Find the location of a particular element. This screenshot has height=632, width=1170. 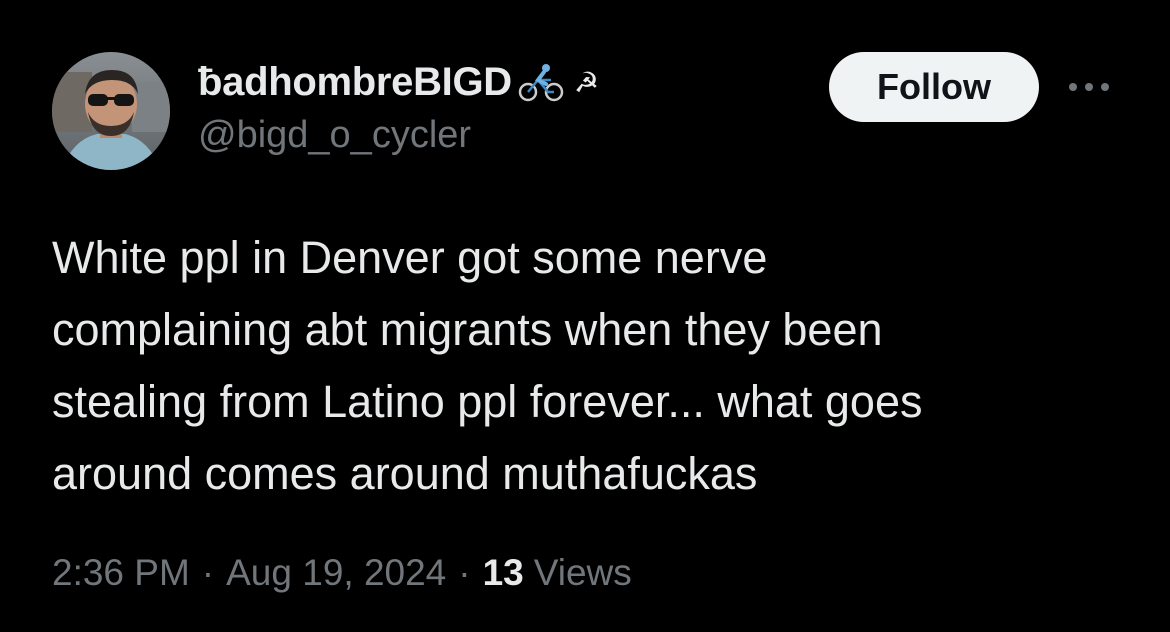

more-dots-icon is located at coordinates (1089, 87).